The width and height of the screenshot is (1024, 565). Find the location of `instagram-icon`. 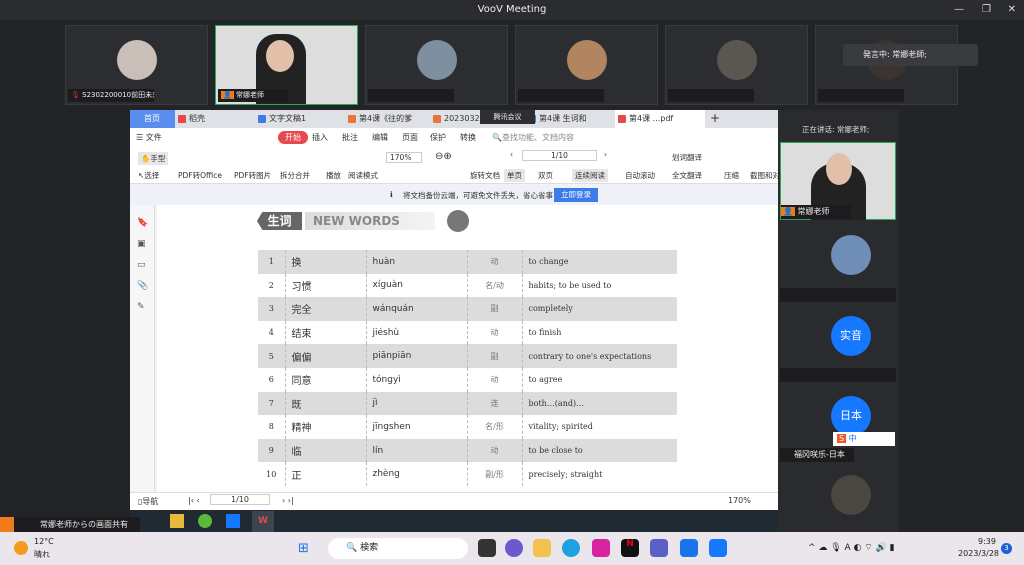

instagram-icon is located at coordinates (601, 548).